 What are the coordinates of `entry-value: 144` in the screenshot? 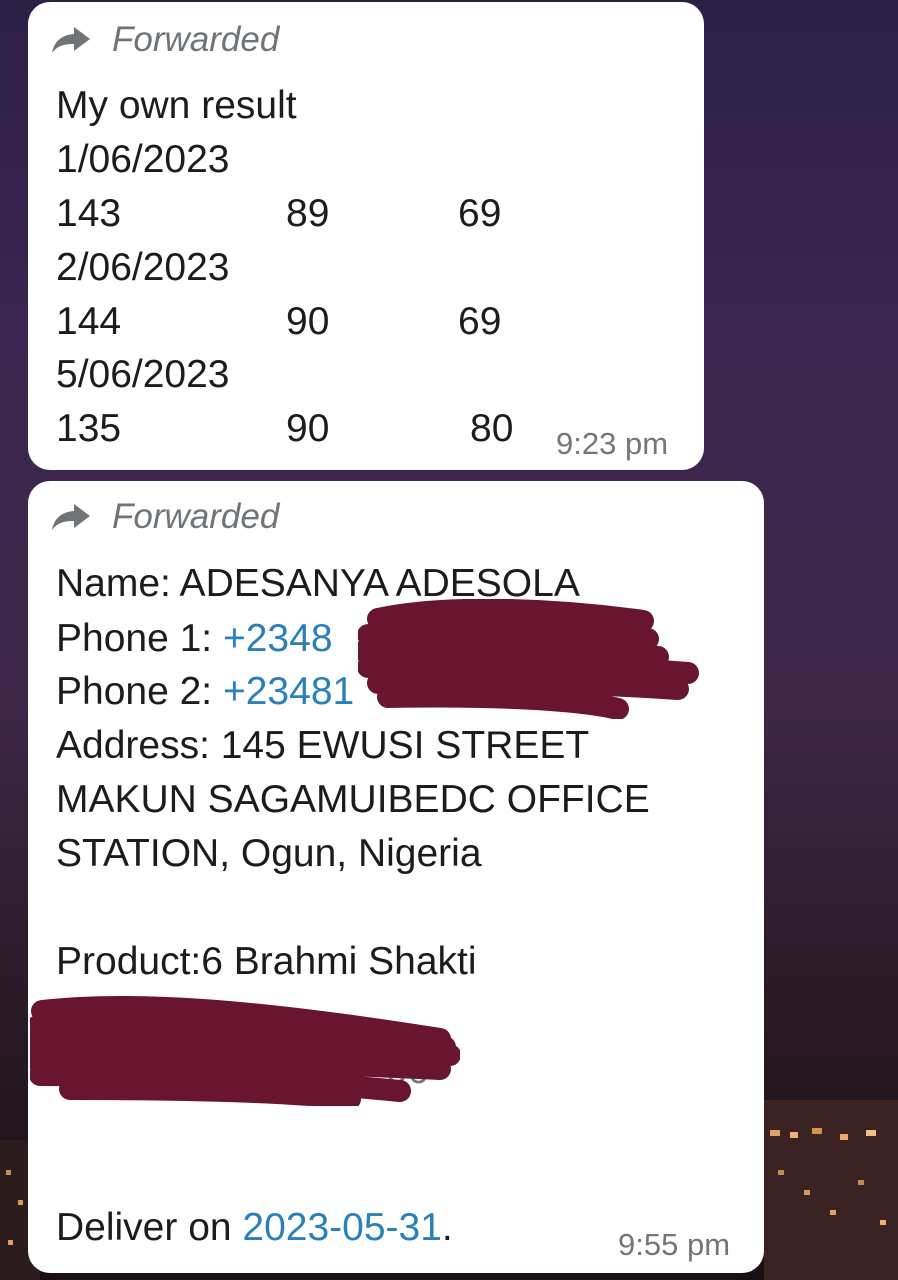 It's located at (89, 321).